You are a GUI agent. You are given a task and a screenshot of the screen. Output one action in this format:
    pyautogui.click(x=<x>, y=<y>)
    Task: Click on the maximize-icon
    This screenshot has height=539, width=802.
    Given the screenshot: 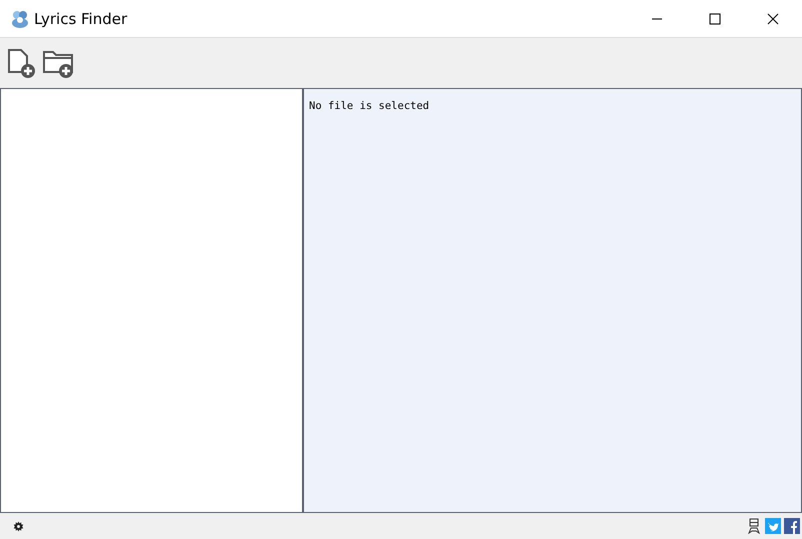 What is the action you would take?
    pyautogui.click(x=715, y=18)
    